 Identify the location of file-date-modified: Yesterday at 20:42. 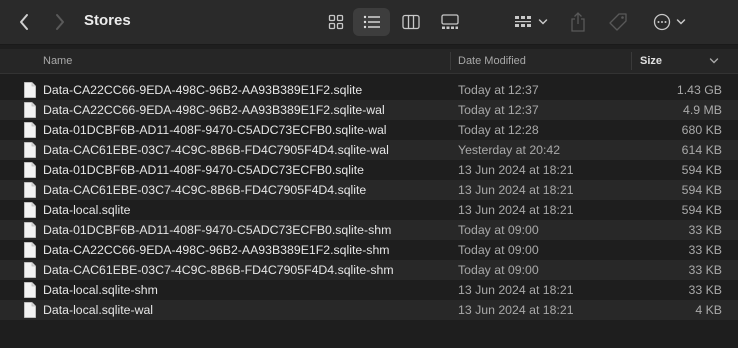
(509, 150).